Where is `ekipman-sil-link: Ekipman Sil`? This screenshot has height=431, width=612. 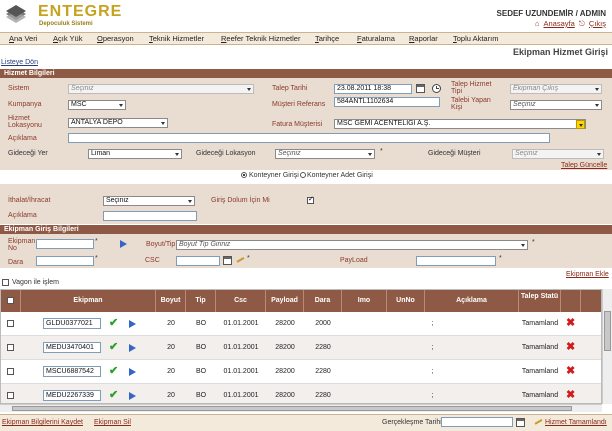 ekipman-sil-link: Ekipman Sil is located at coordinates (112, 422).